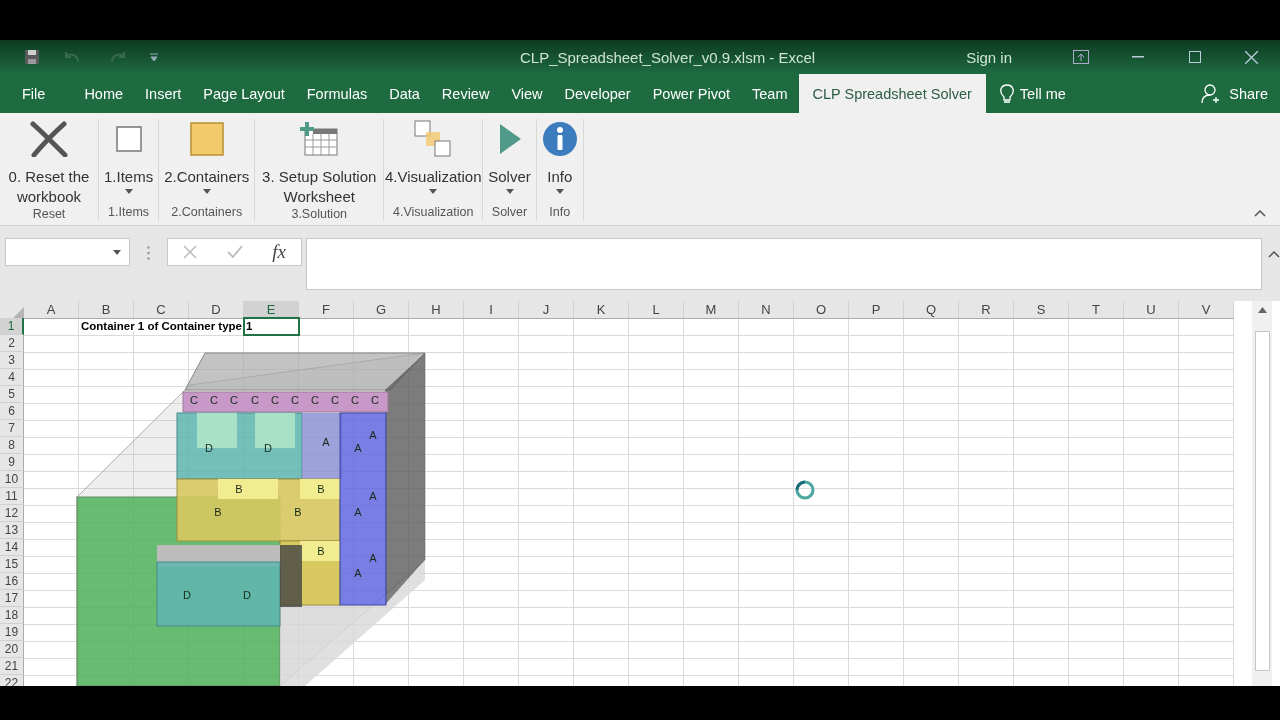 The image size is (1280, 720). Describe the element at coordinates (433, 162) in the screenshot. I see `ribbon-button: 4.Visualization` at that location.